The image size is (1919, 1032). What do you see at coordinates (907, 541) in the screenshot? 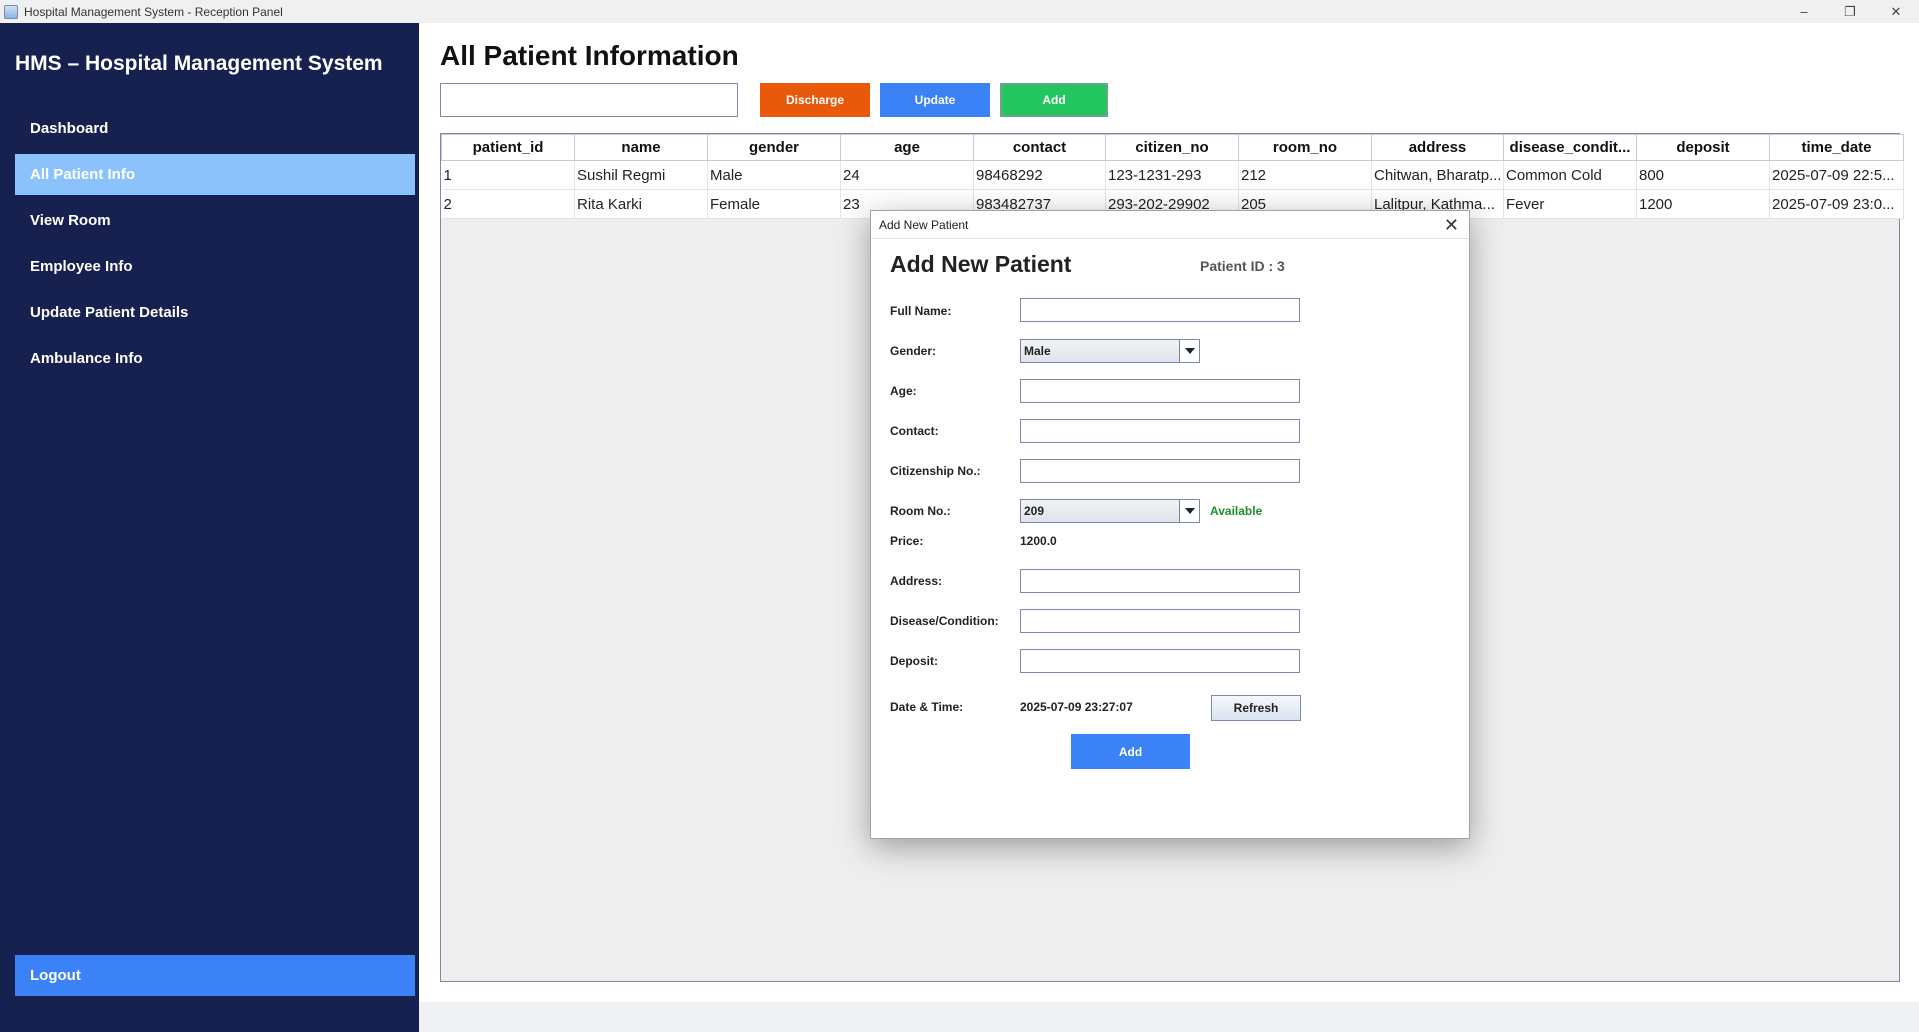
I see `price-label: Price:` at bounding box center [907, 541].